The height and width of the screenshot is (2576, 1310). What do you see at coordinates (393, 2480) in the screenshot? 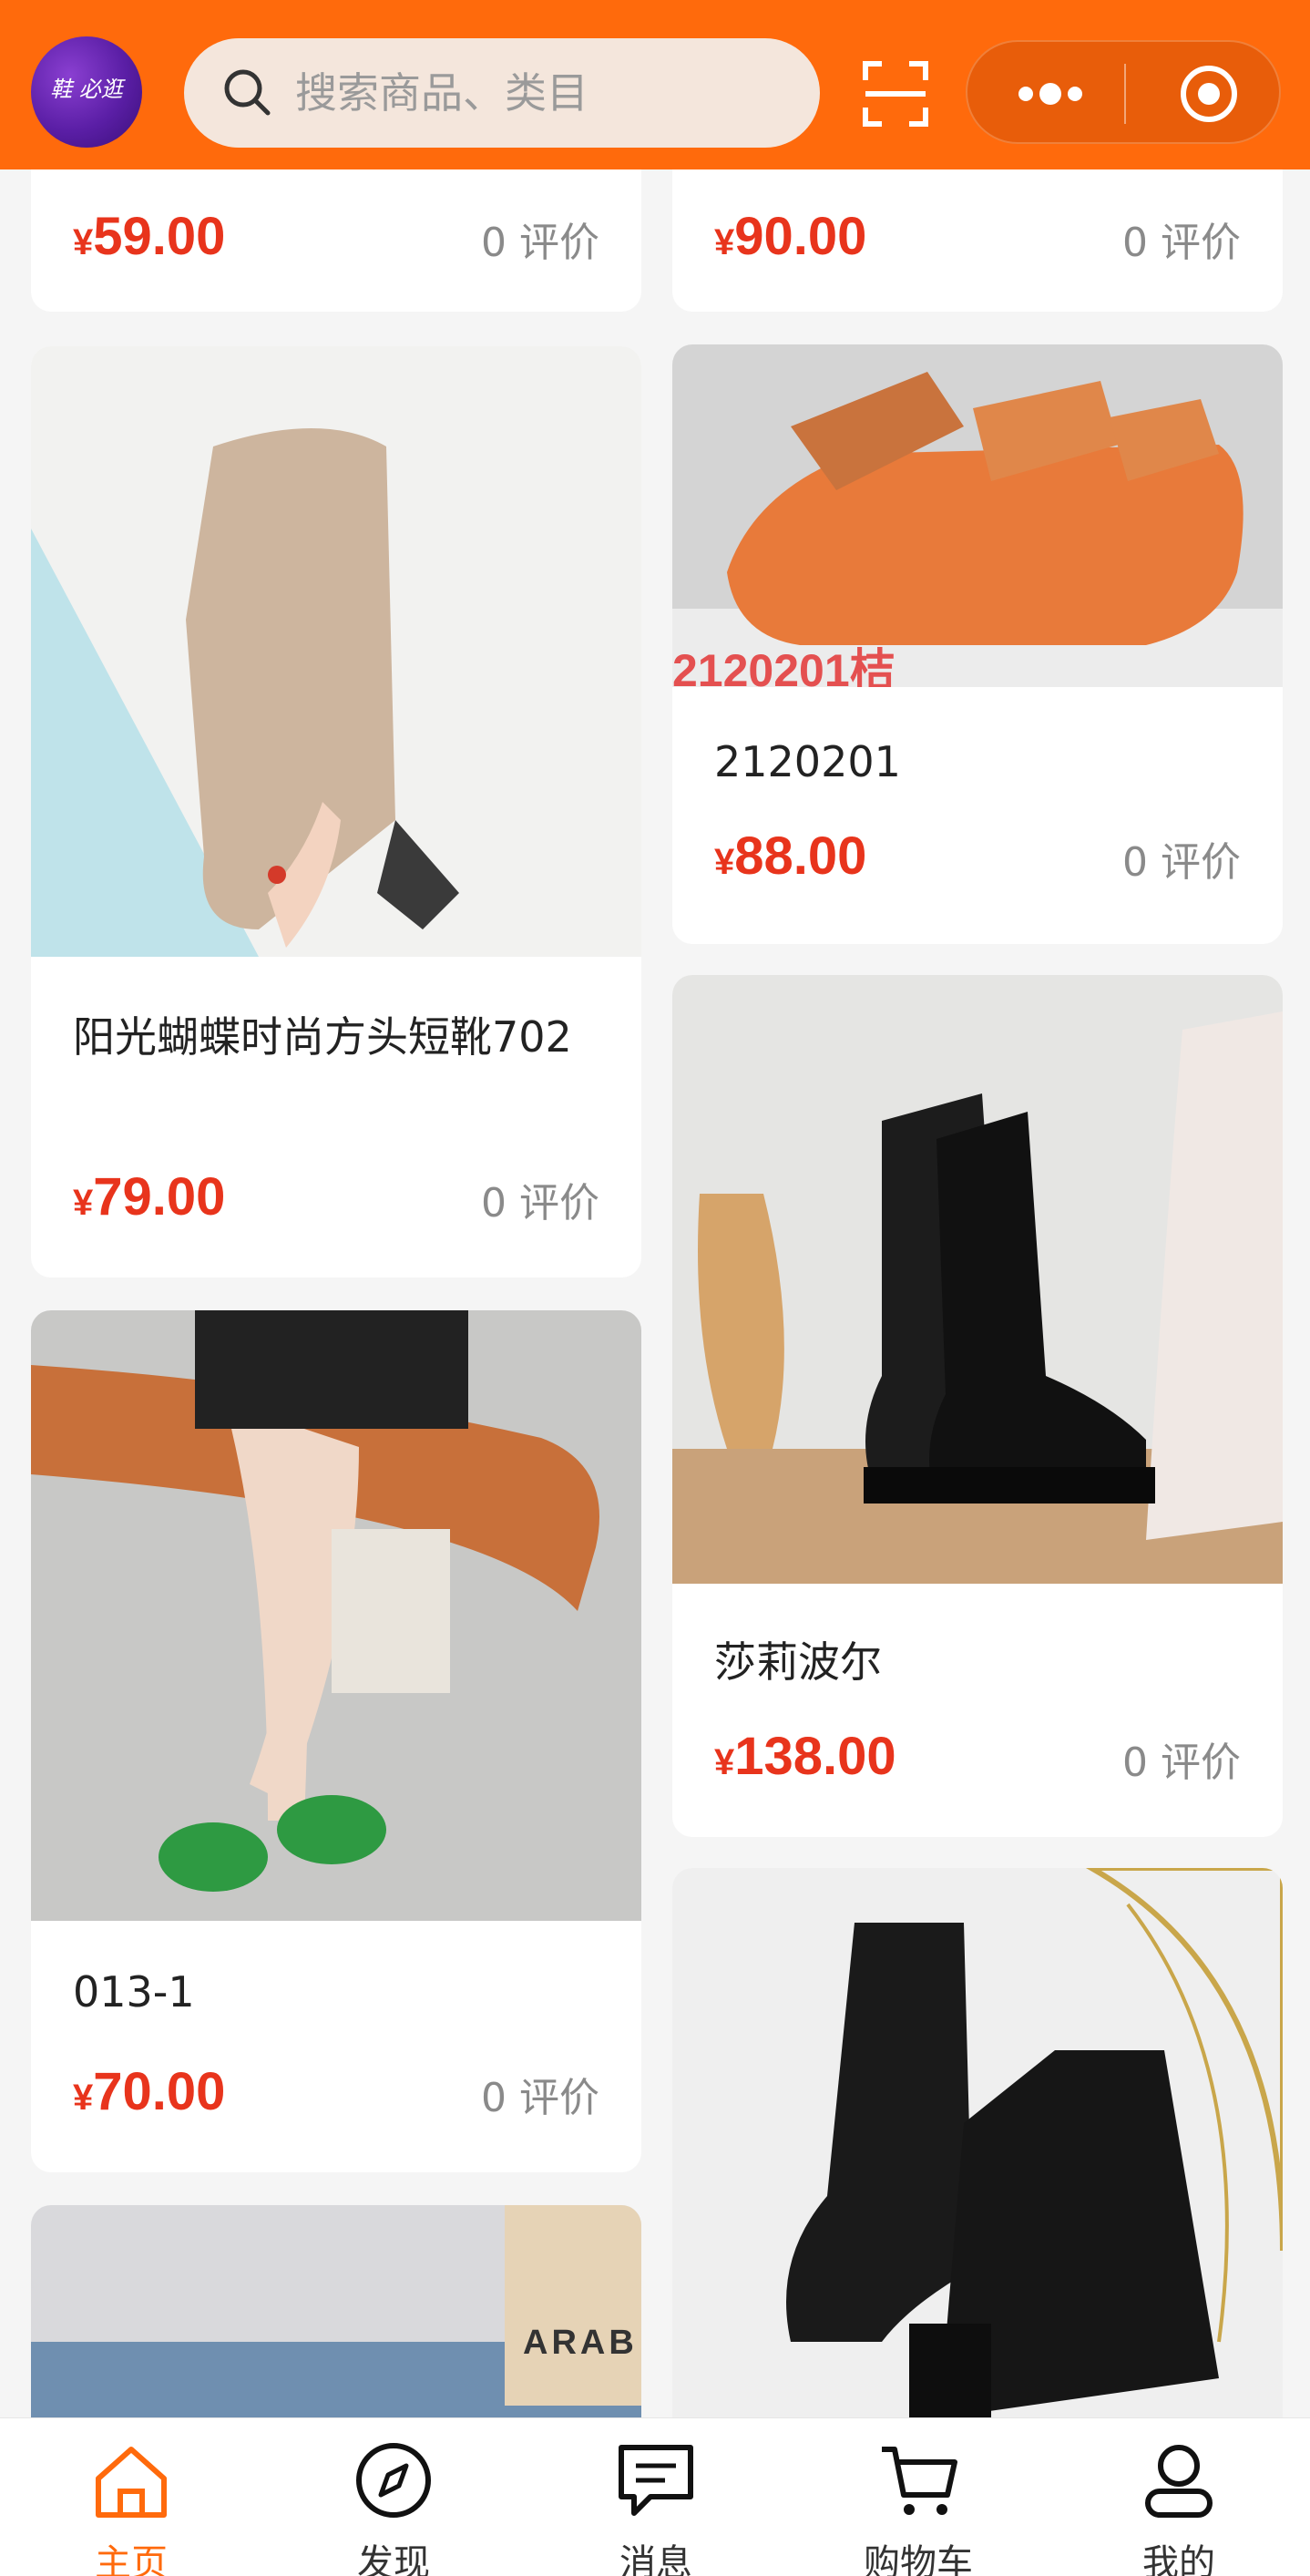
I see `compass-icon` at bounding box center [393, 2480].